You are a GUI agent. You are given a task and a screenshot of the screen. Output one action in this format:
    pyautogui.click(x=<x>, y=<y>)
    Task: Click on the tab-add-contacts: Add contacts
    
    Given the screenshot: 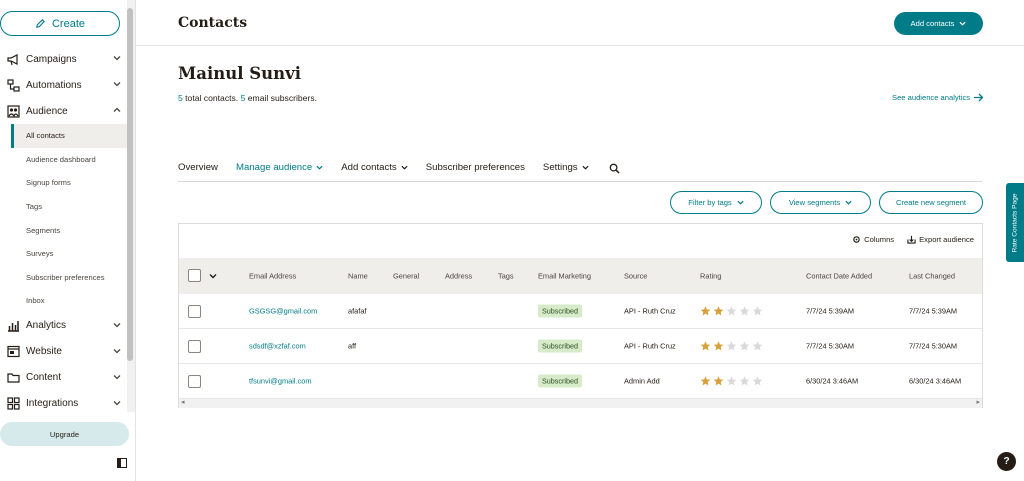 What is the action you would take?
    pyautogui.click(x=374, y=168)
    